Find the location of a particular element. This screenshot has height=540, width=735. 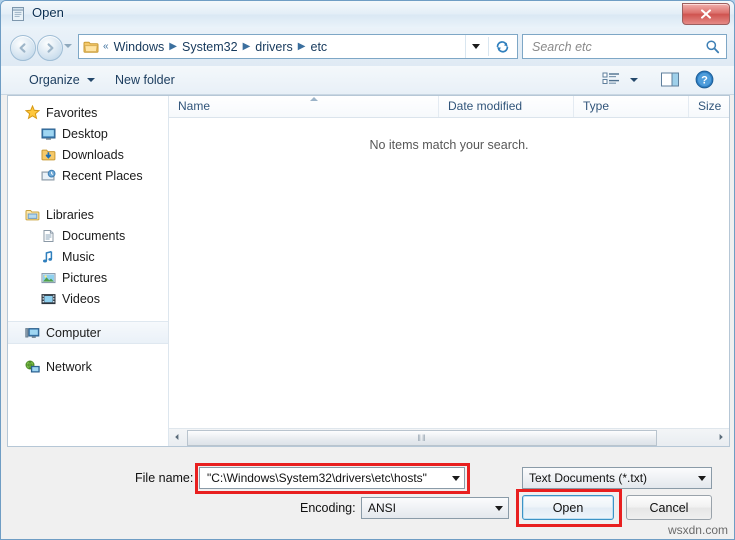

desktop-icon is located at coordinates (48, 134).